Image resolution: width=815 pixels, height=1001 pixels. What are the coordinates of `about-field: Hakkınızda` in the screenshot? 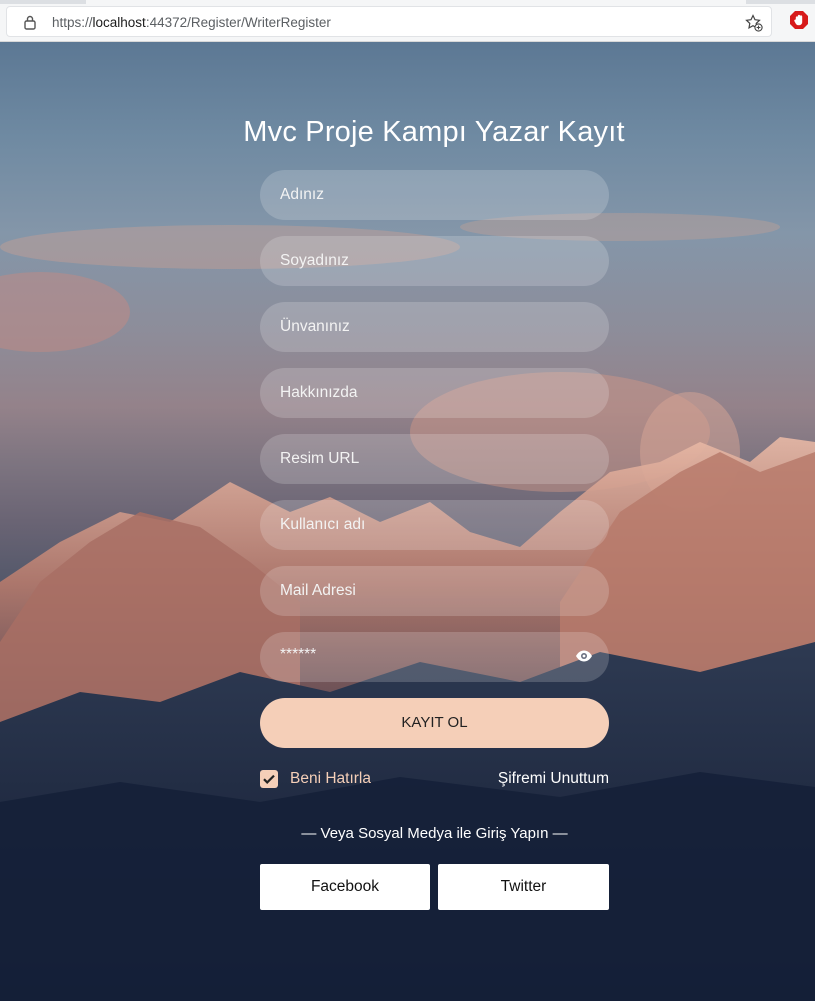 It's located at (434, 393).